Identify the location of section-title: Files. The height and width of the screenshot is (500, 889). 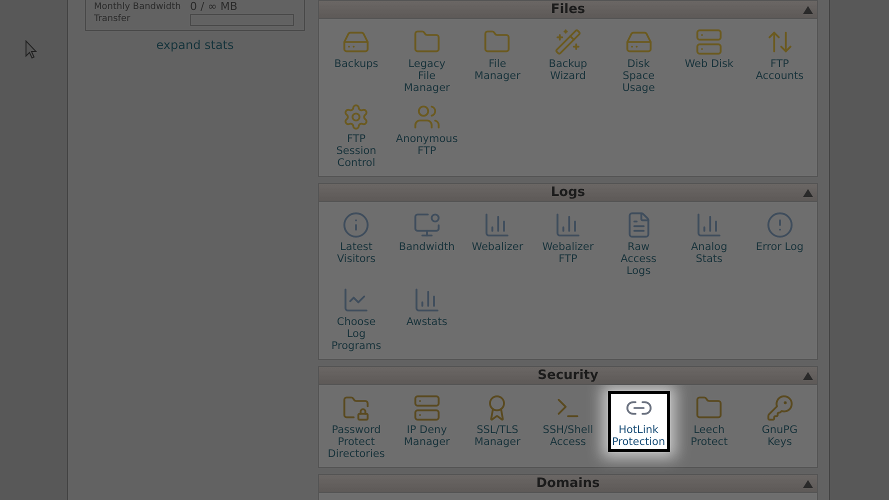
(568, 9).